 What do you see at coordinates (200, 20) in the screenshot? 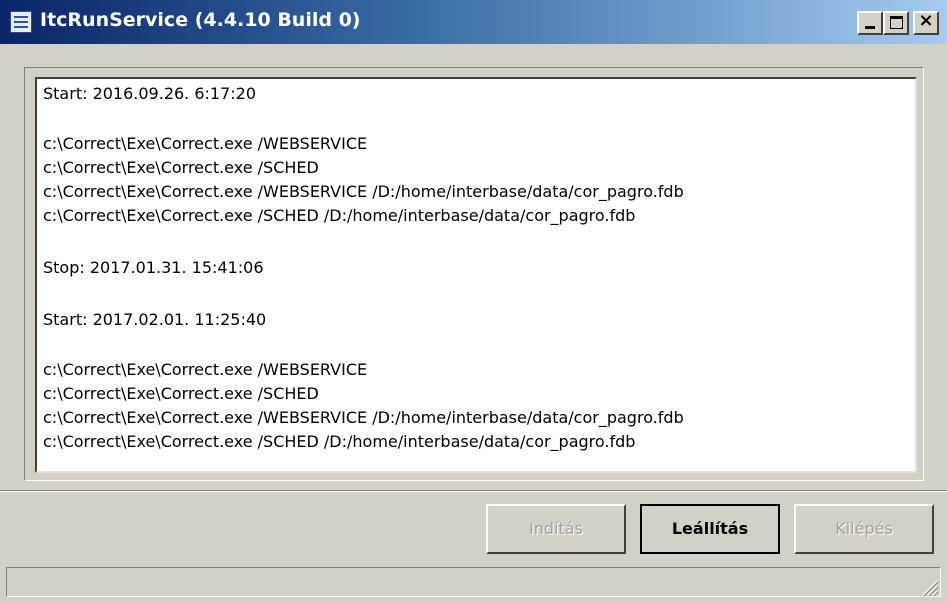
I see `window-title: ItcRunService (4.4.10 Build 0)` at bounding box center [200, 20].